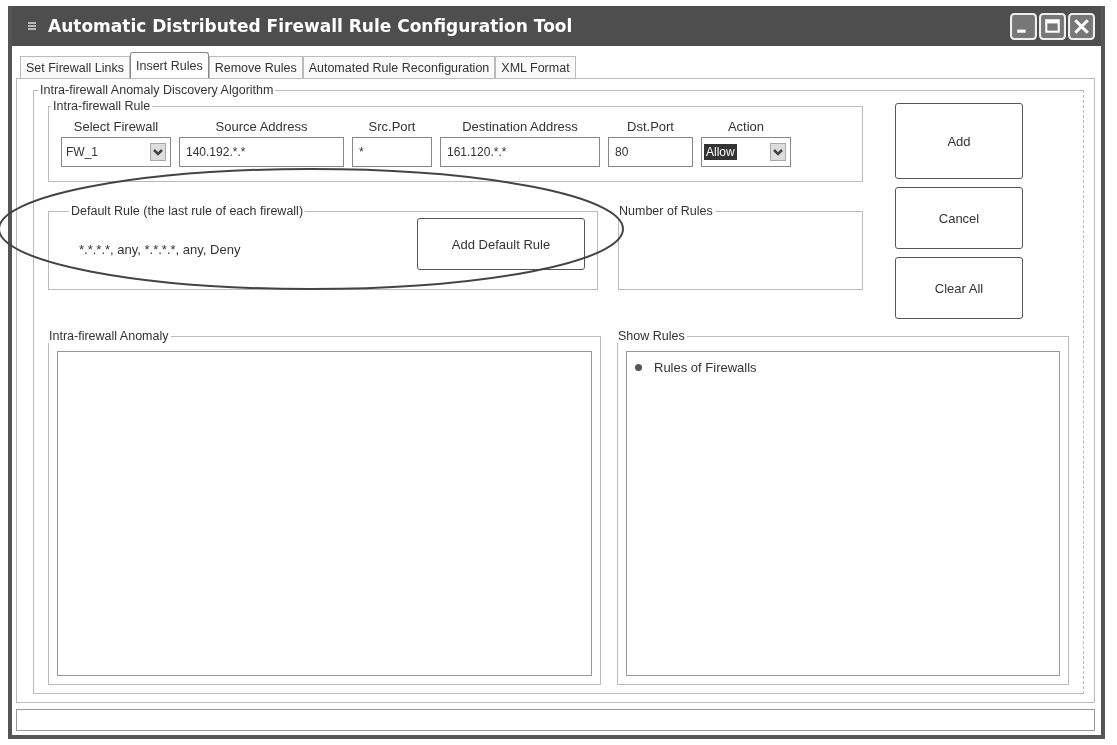 This screenshot has height=745, width=1117. What do you see at coordinates (705, 367) in the screenshot?
I see `tree-item: Rules of Firewalls` at bounding box center [705, 367].